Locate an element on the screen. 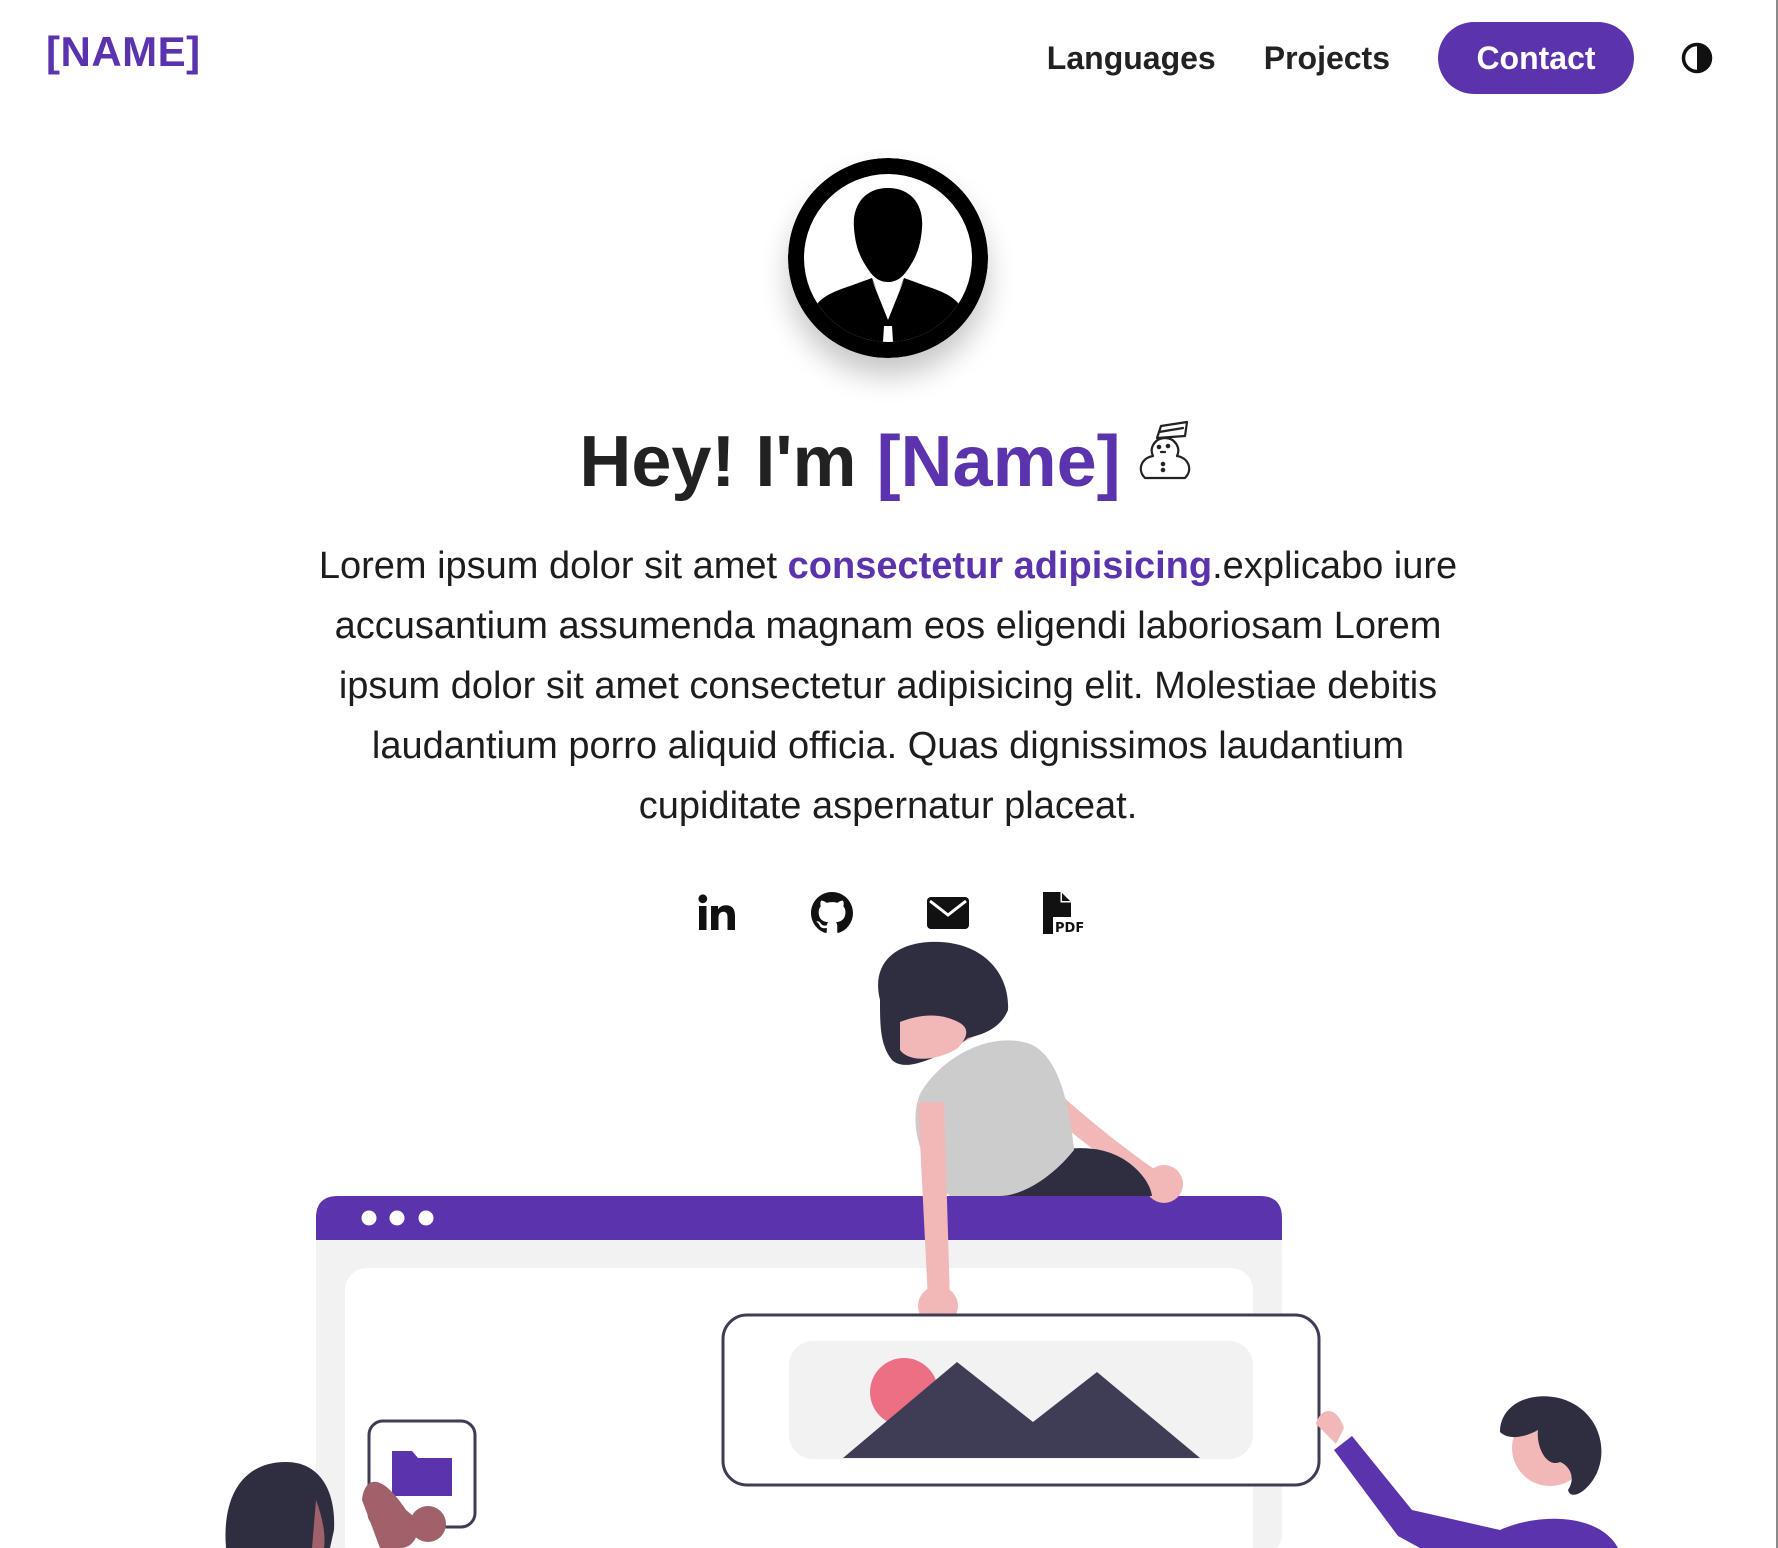 This screenshot has height=1548, width=1778. linkedin-icon is located at coordinates (717, 913).